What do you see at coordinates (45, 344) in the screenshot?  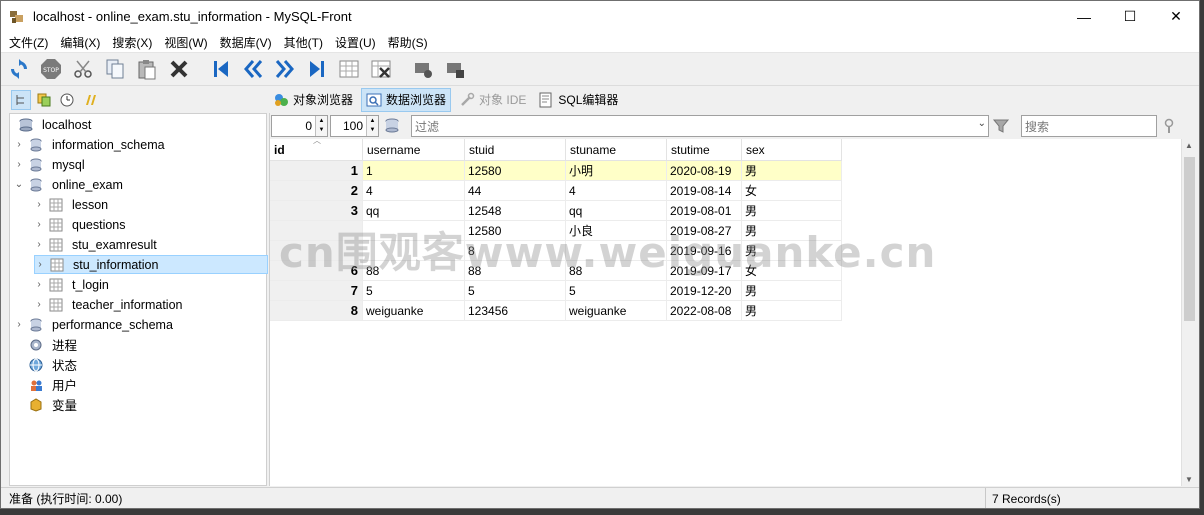 I see `tree-item: 进程` at bounding box center [45, 344].